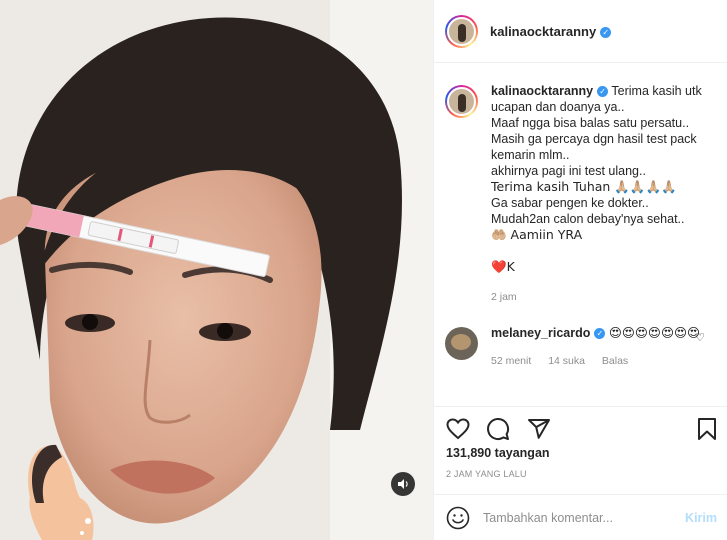 This screenshot has width=727, height=540. What do you see at coordinates (580, 428) in the screenshot?
I see `post-actions` at bounding box center [580, 428].